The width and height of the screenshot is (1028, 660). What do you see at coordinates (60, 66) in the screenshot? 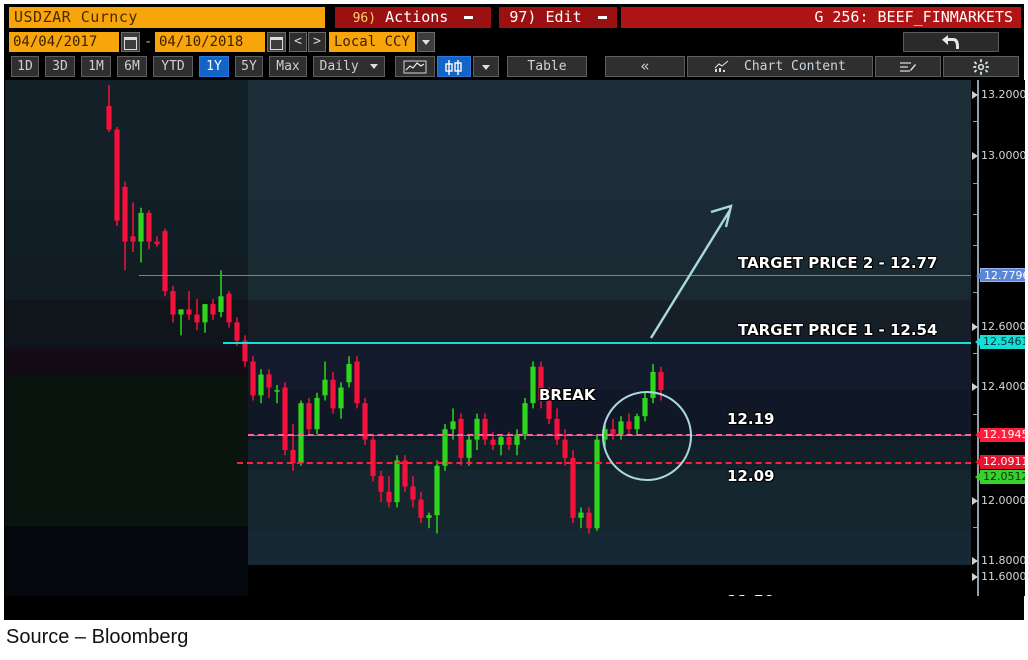
I see `range-button-3d: 3D` at bounding box center [60, 66].